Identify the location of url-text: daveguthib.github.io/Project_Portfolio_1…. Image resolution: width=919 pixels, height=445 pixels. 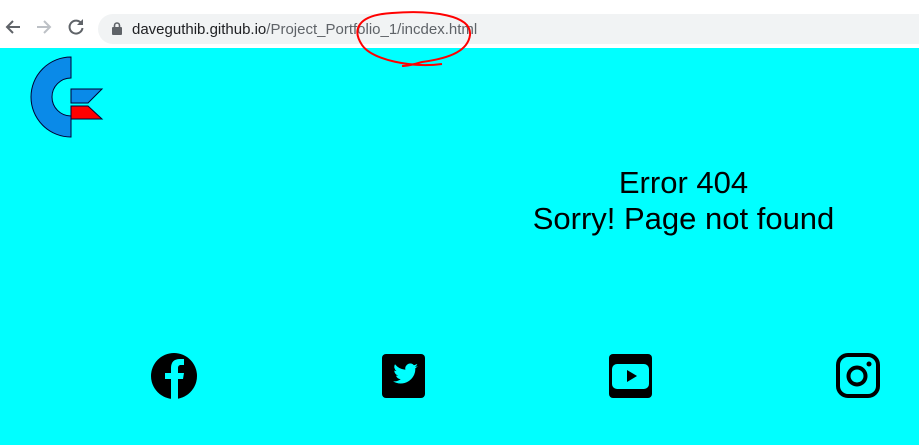
(304, 29).